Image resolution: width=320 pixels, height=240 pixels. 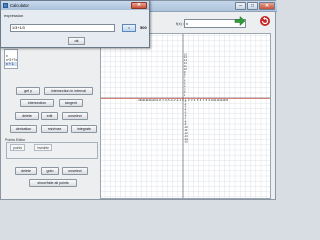 I want to click on function-list: x x^2+7x+5 x + 1, so click(x=11, y=59).